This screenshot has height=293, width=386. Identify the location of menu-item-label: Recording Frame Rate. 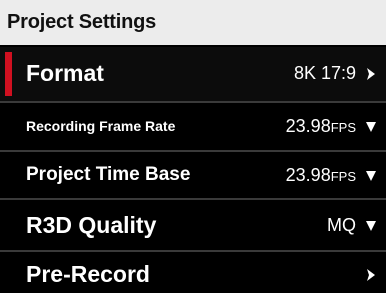
(101, 126).